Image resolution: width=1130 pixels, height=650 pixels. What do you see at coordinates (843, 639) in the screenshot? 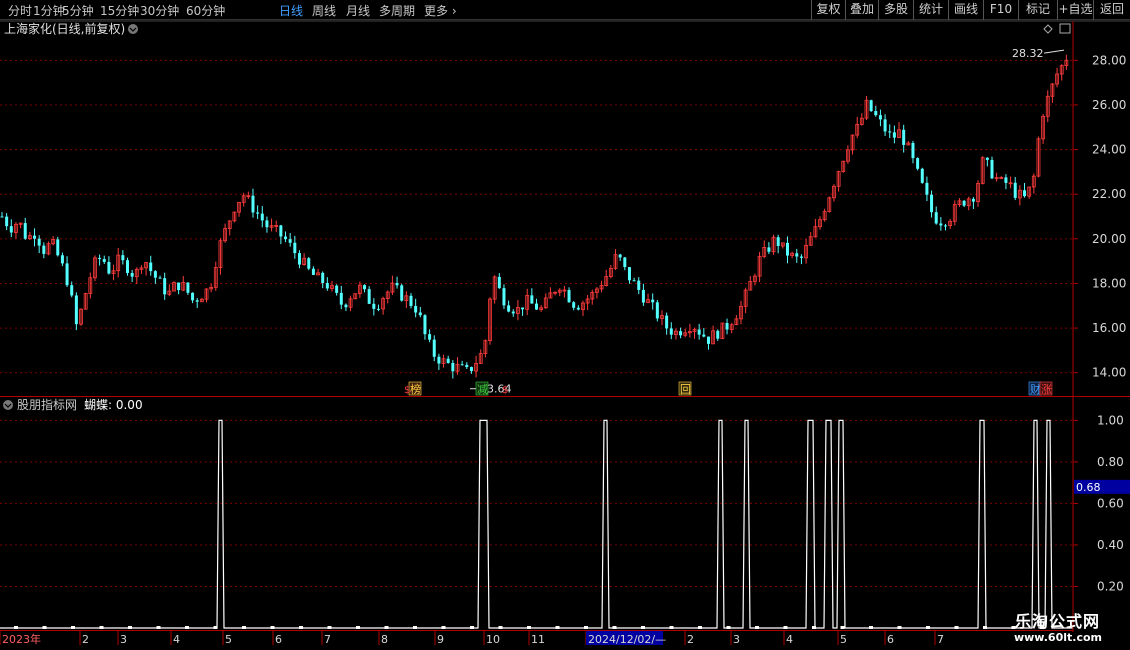
I see `date-tick-label: 5` at bounding box center [843, 639].